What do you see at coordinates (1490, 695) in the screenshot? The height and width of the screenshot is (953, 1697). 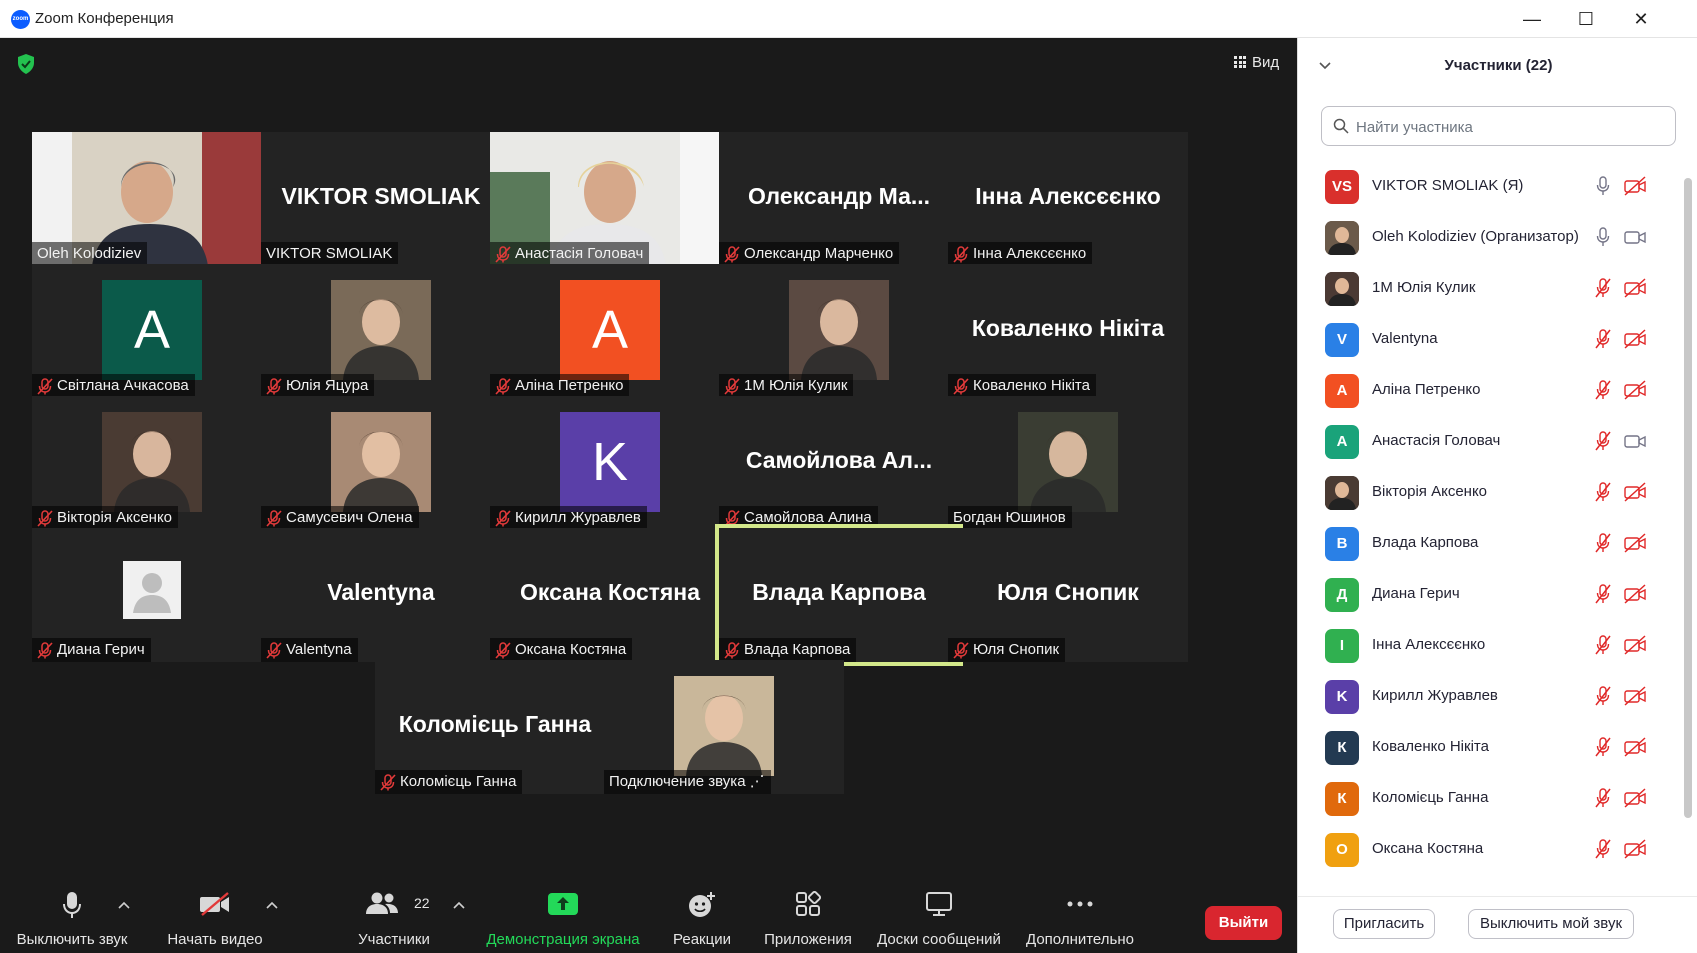 I see `participant-row: K Кирилл Журавлев` at bounding box center [1490, 695].